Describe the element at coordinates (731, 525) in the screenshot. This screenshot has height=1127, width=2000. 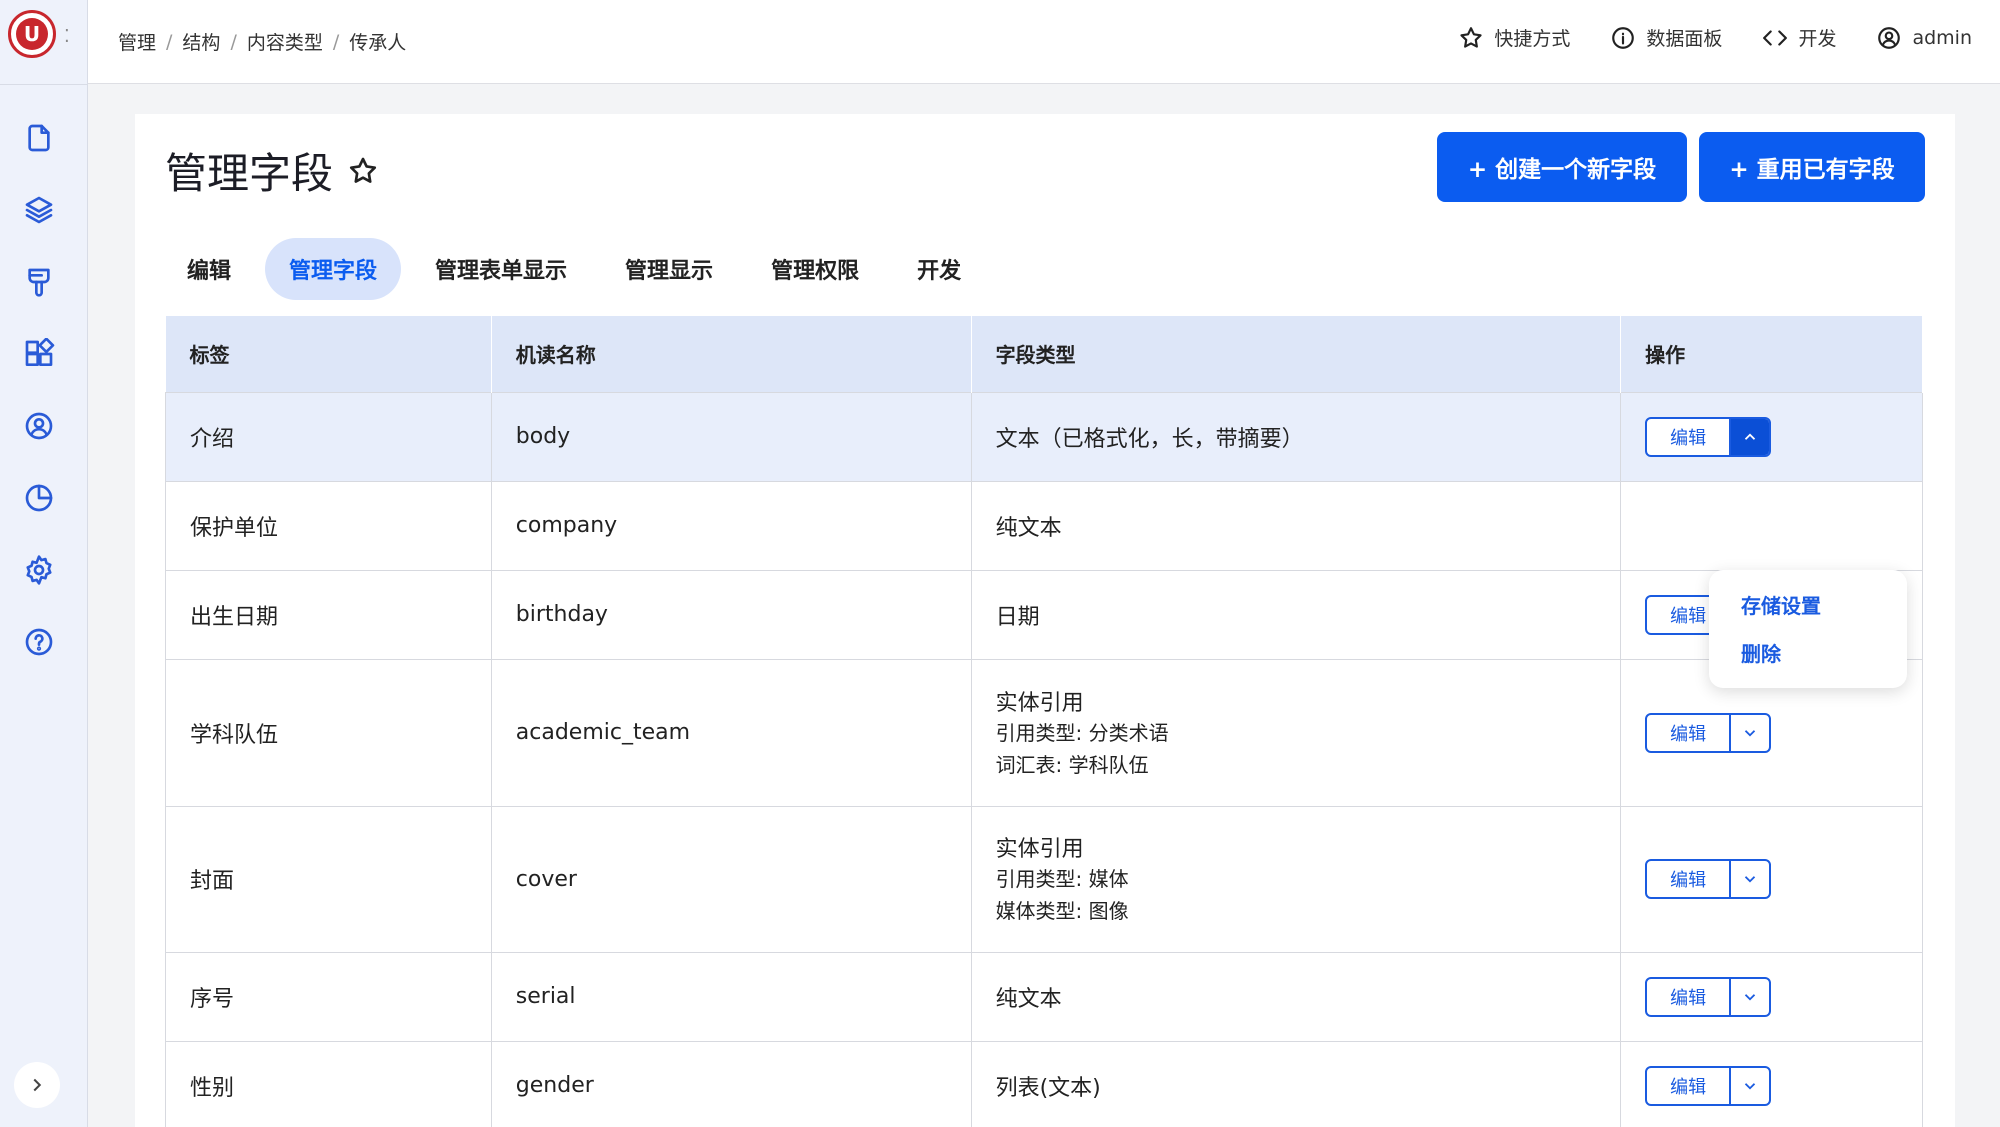
I see `field-machine-name: company` at that location.